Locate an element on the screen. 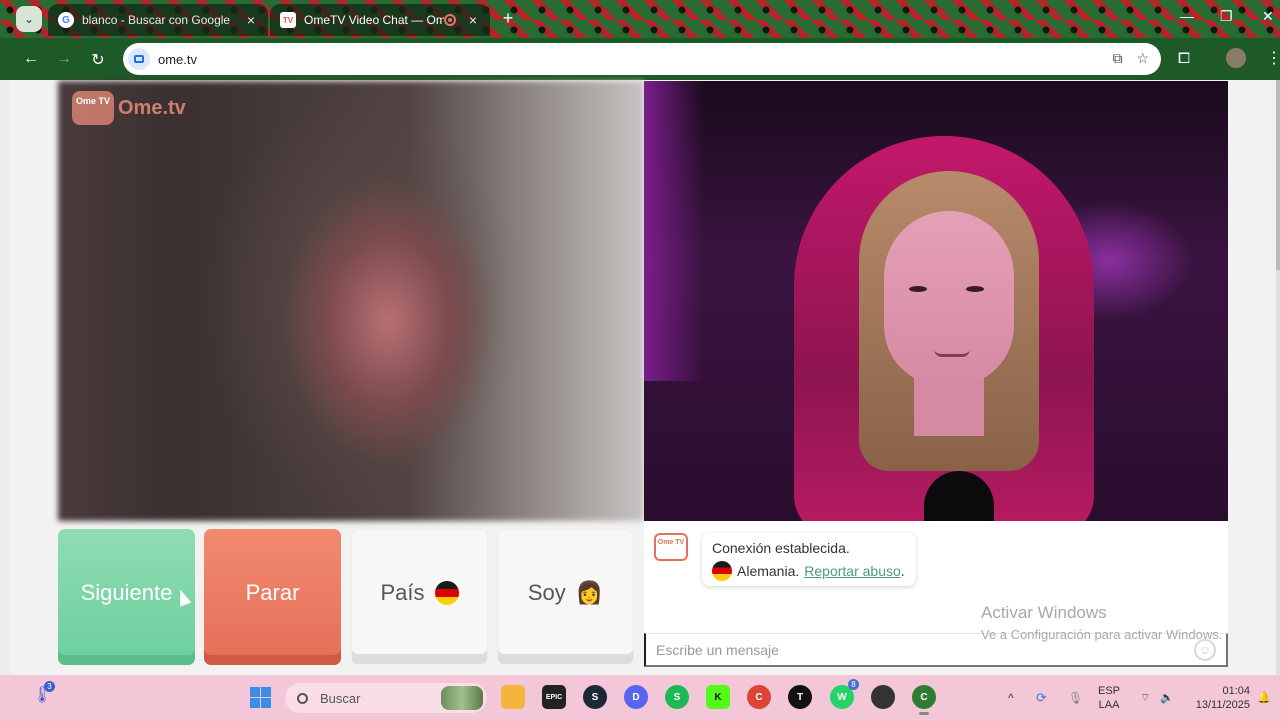  ometv-favicon-icon: TV is located at coordinates (288, 20).